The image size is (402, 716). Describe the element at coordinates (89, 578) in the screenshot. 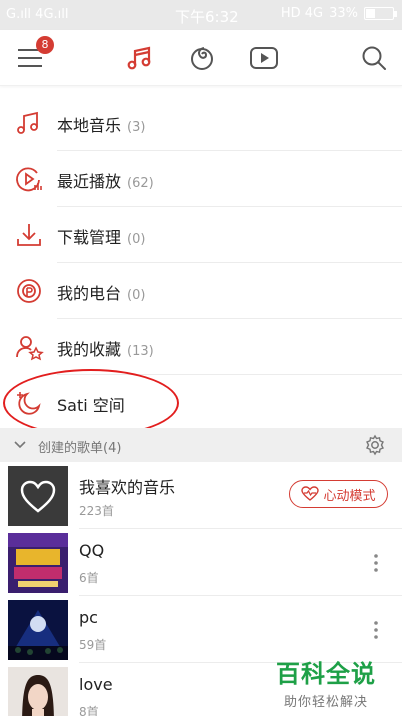

I see `playlist-count: 6首` at that location.